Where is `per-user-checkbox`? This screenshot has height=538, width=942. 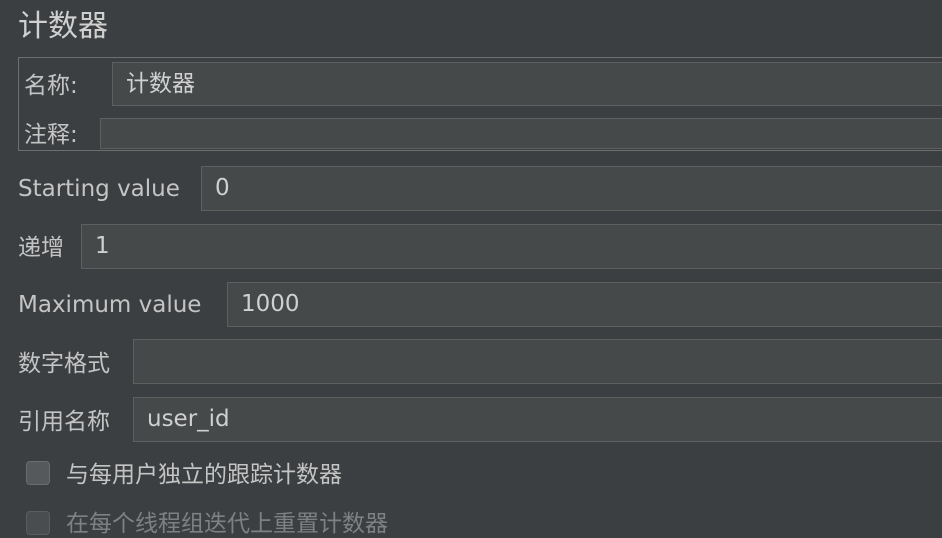 per-user-checkbox is located at coordinates (38, 473).